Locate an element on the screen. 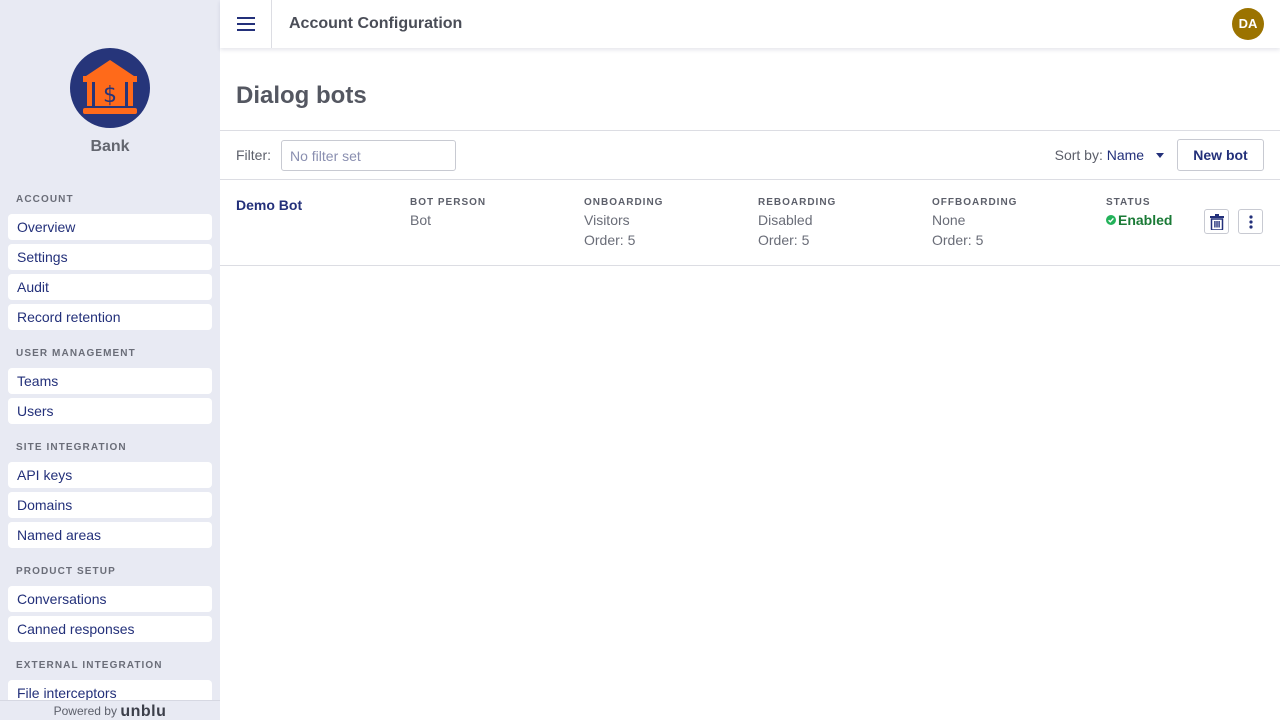 The height and width of the screenshot is (720, 1280). sidebar-item-overview: Overview is located at coordinates (110, 227).